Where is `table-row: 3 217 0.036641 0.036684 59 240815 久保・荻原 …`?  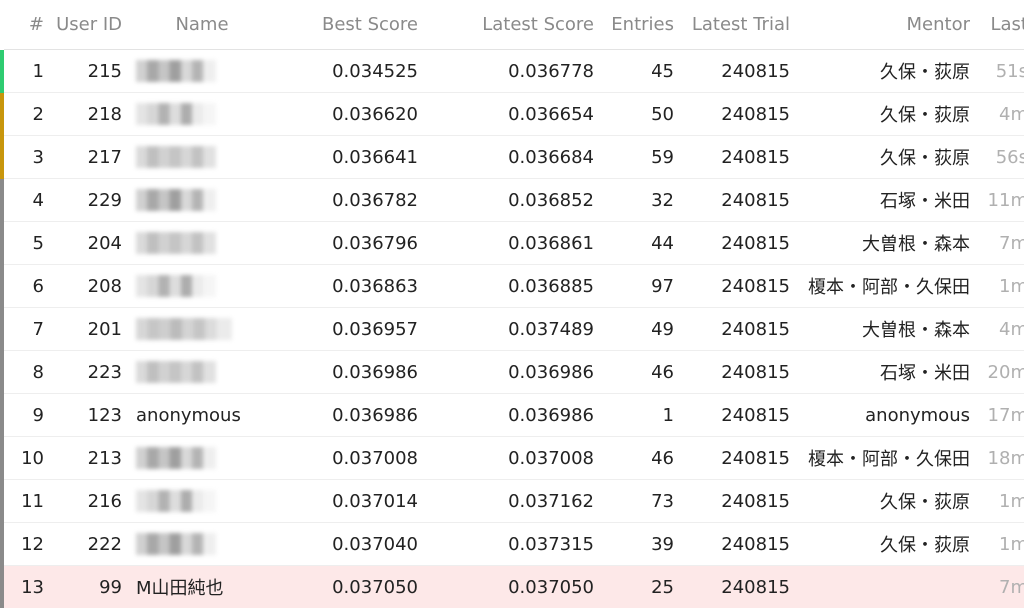
table-row: 3 217 0.036641 0.036684 59 240815 久保・荻原 … is located at coordinates (512, 157).